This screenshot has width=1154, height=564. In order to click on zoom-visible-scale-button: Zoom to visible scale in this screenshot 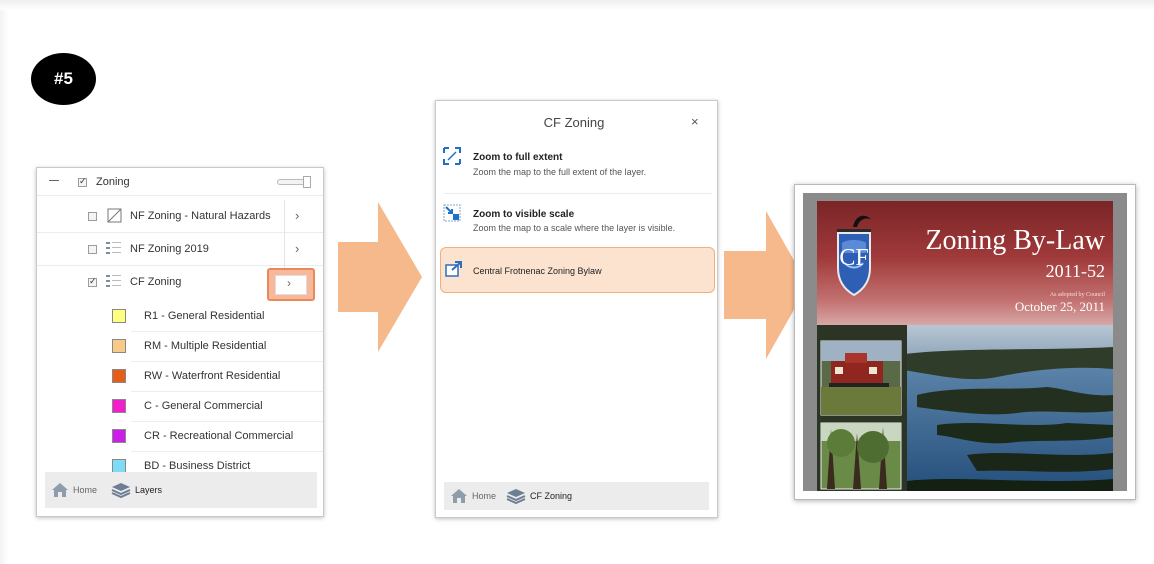, I will do `click(523, 214)`.